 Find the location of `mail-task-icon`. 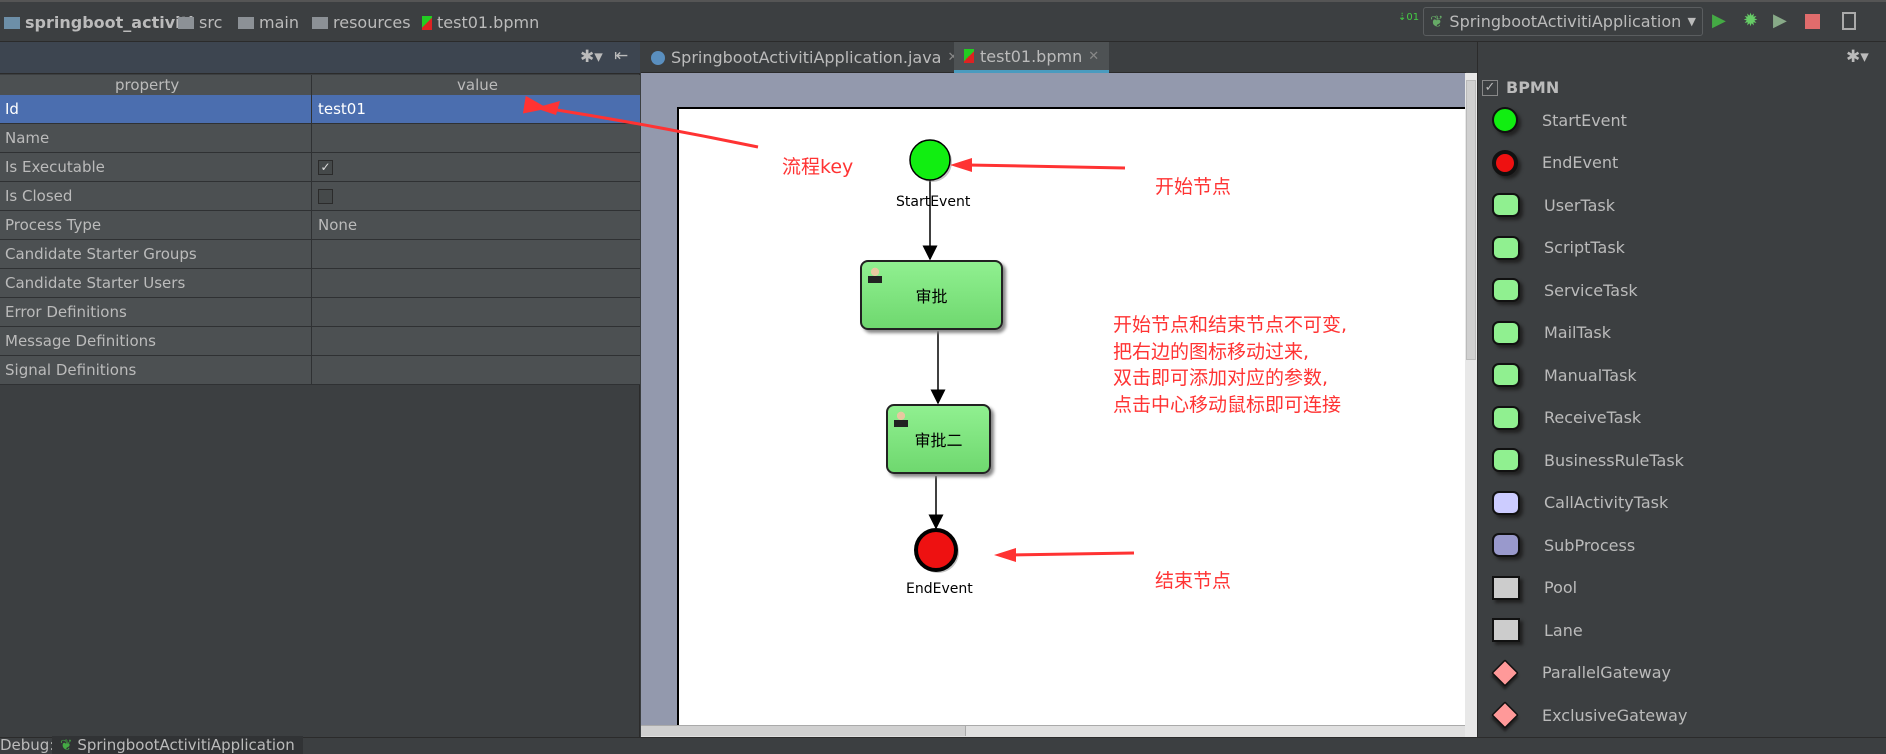

mail-task-icon is located at coordinates (1506, 332).